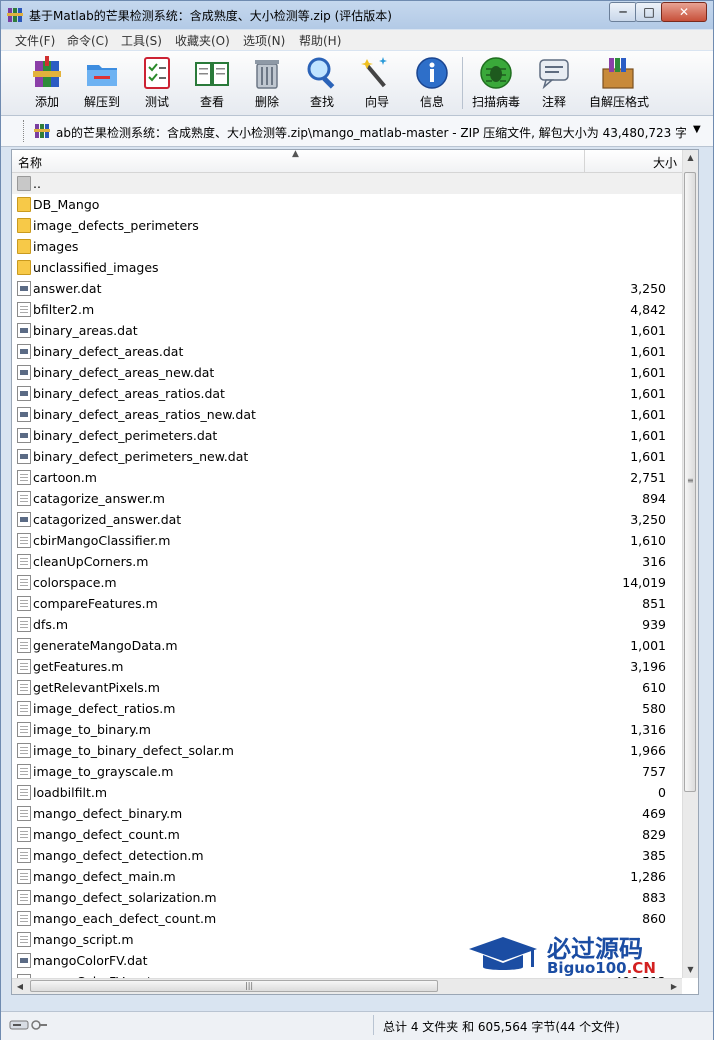 This screenshot has height=1040, width=714. What do you see at coordinates (649, 12) in the screenshot?
I see `maximize-button: □` at bounding box center [649, 12].